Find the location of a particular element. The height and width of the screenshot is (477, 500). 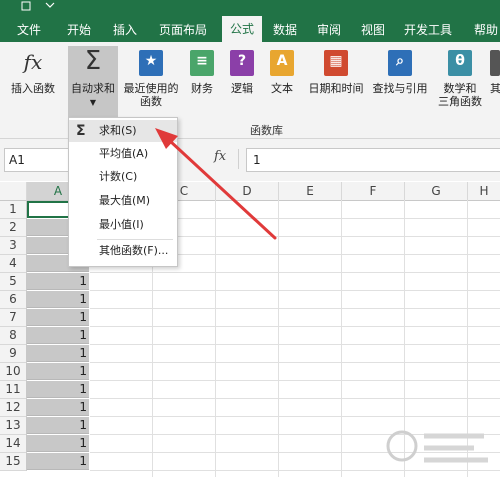

annotation-arrow-icon is located at coordinates (216, 184).